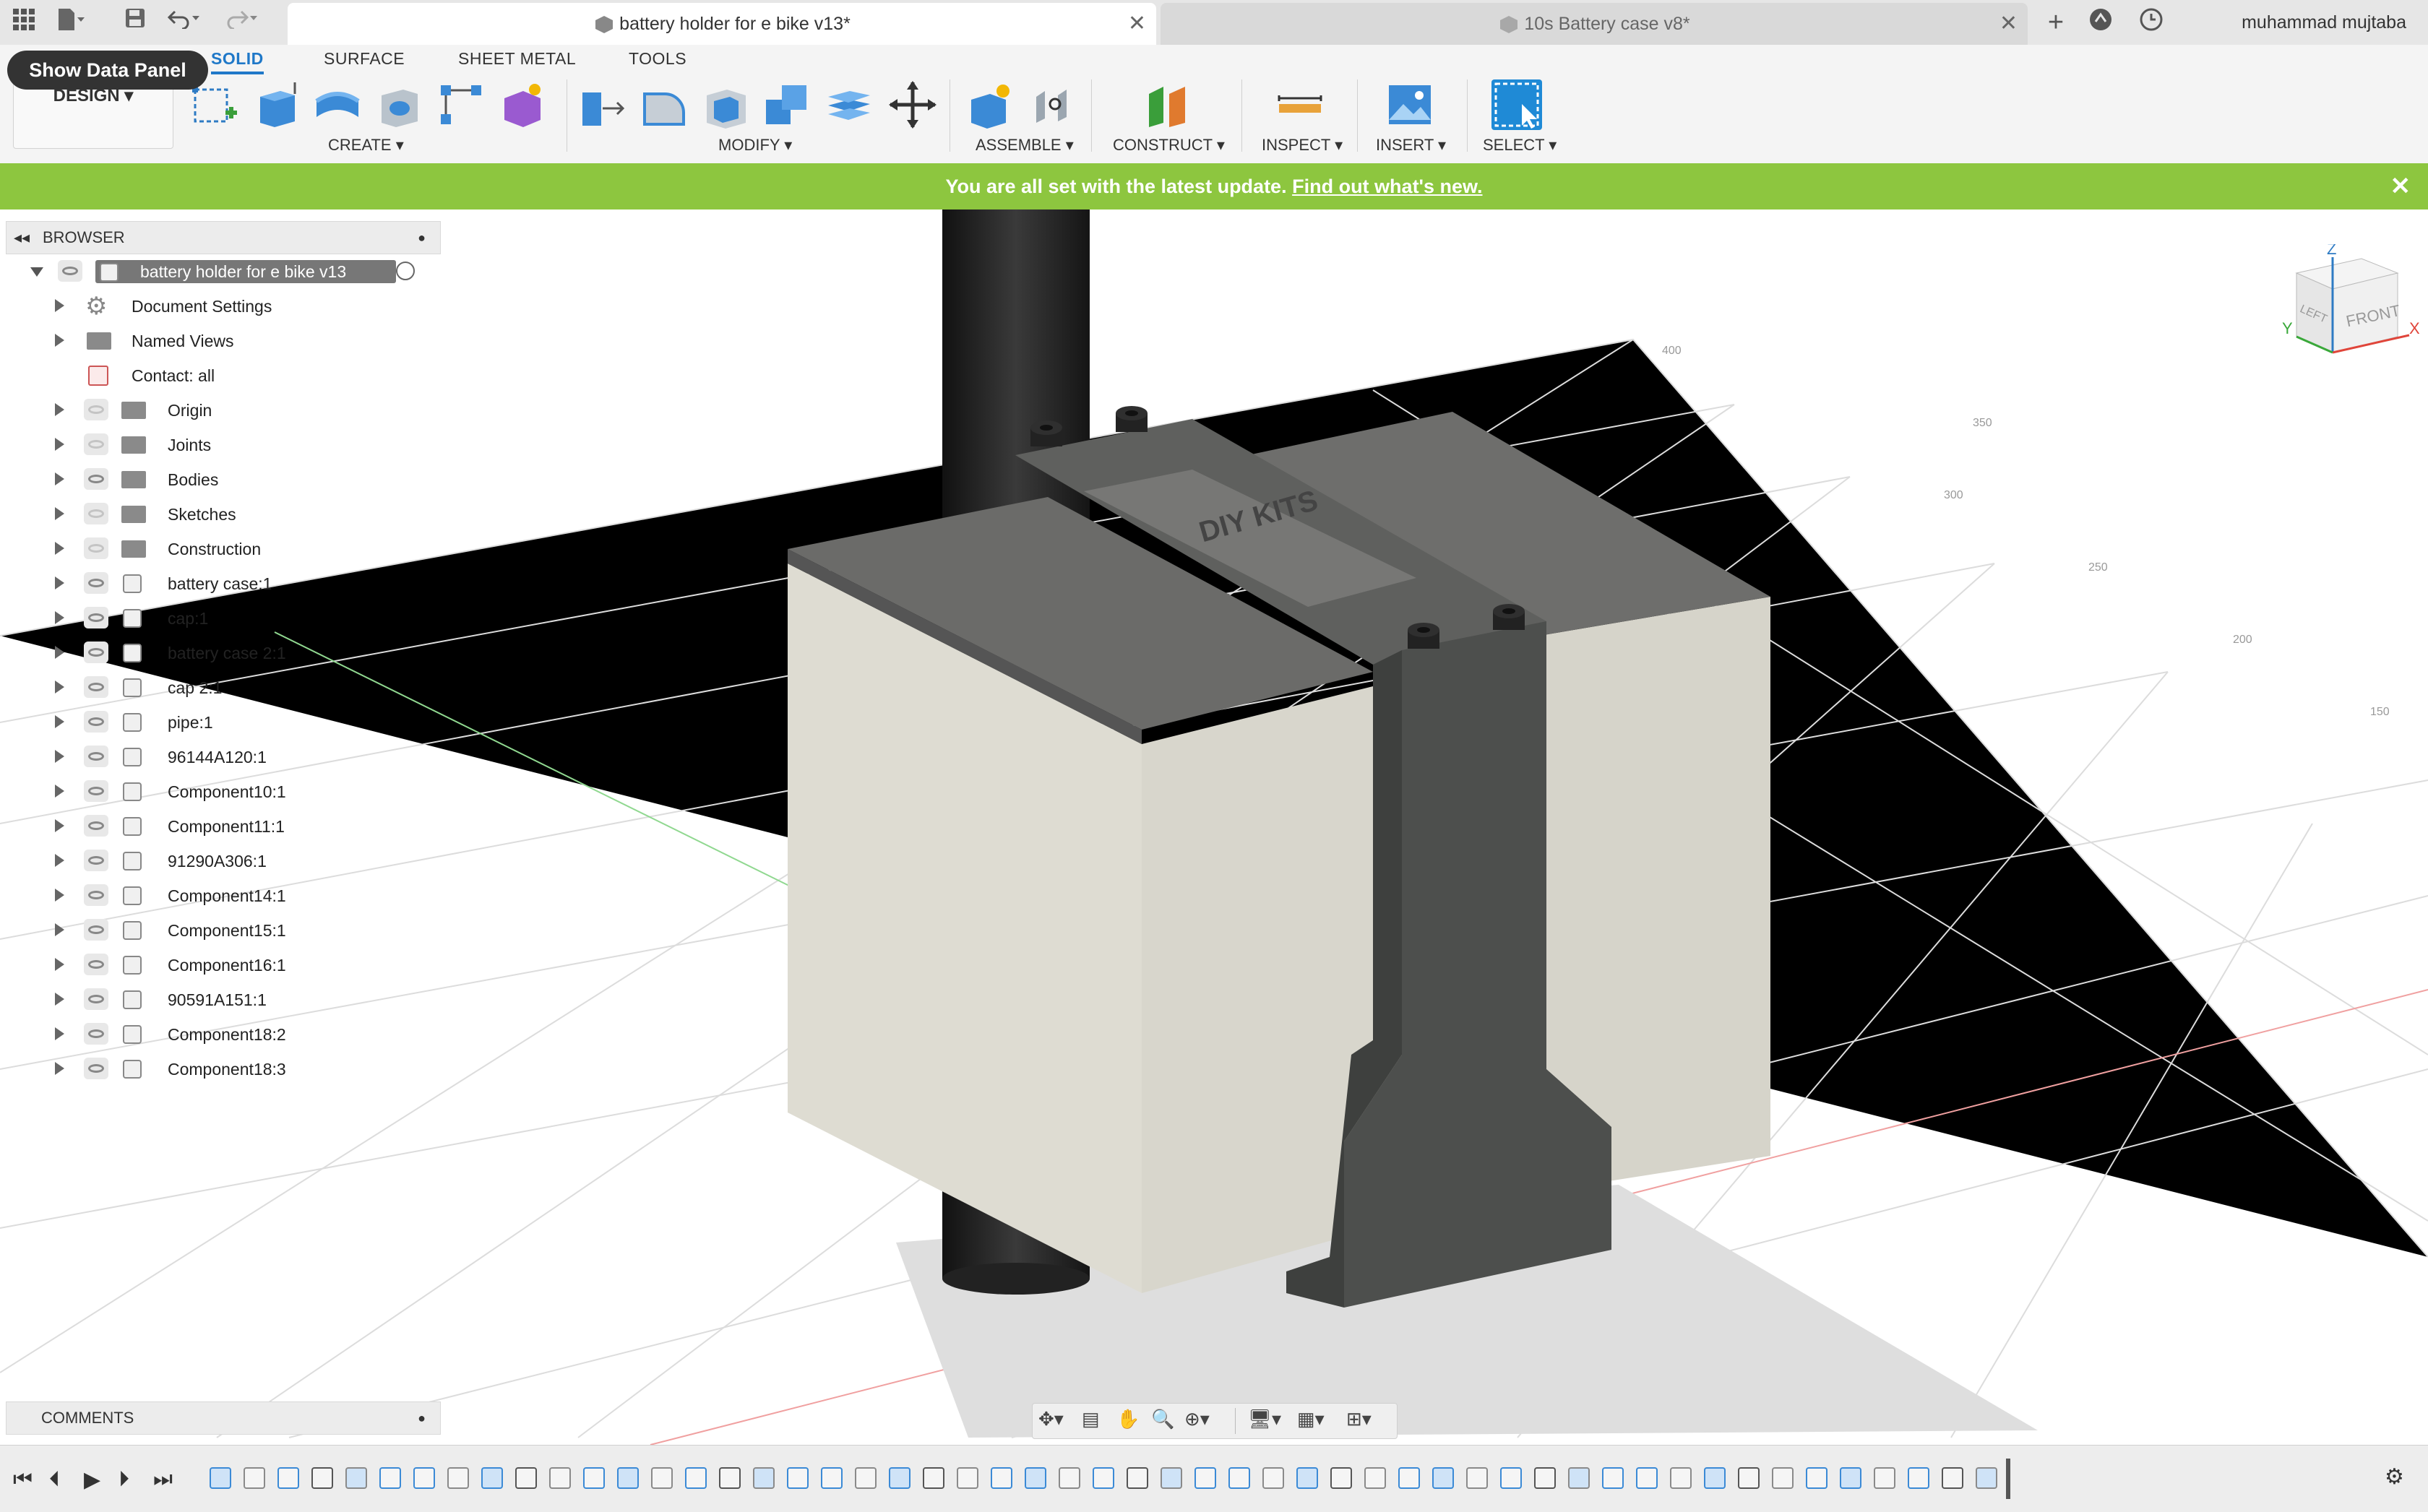 The width and height of the screenshot is (2428, 1512). I want to click on move-copy-icon, so click(912, 104).